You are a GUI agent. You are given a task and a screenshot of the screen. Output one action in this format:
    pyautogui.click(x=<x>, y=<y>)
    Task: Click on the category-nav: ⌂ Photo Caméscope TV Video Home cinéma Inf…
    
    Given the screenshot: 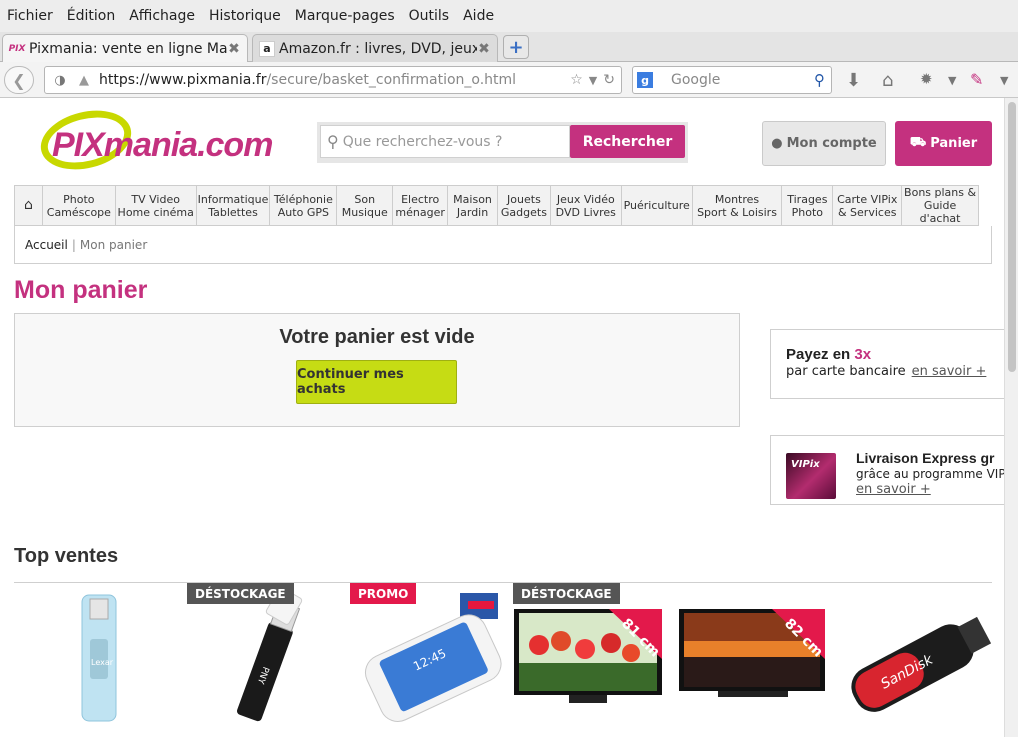 What is the action you would take?
    pyautogui.click(x=496, y=205)
    